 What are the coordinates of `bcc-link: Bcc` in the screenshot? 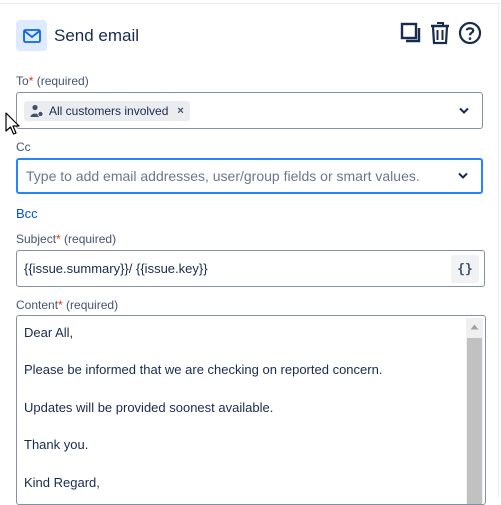 It's located at (27, 213).